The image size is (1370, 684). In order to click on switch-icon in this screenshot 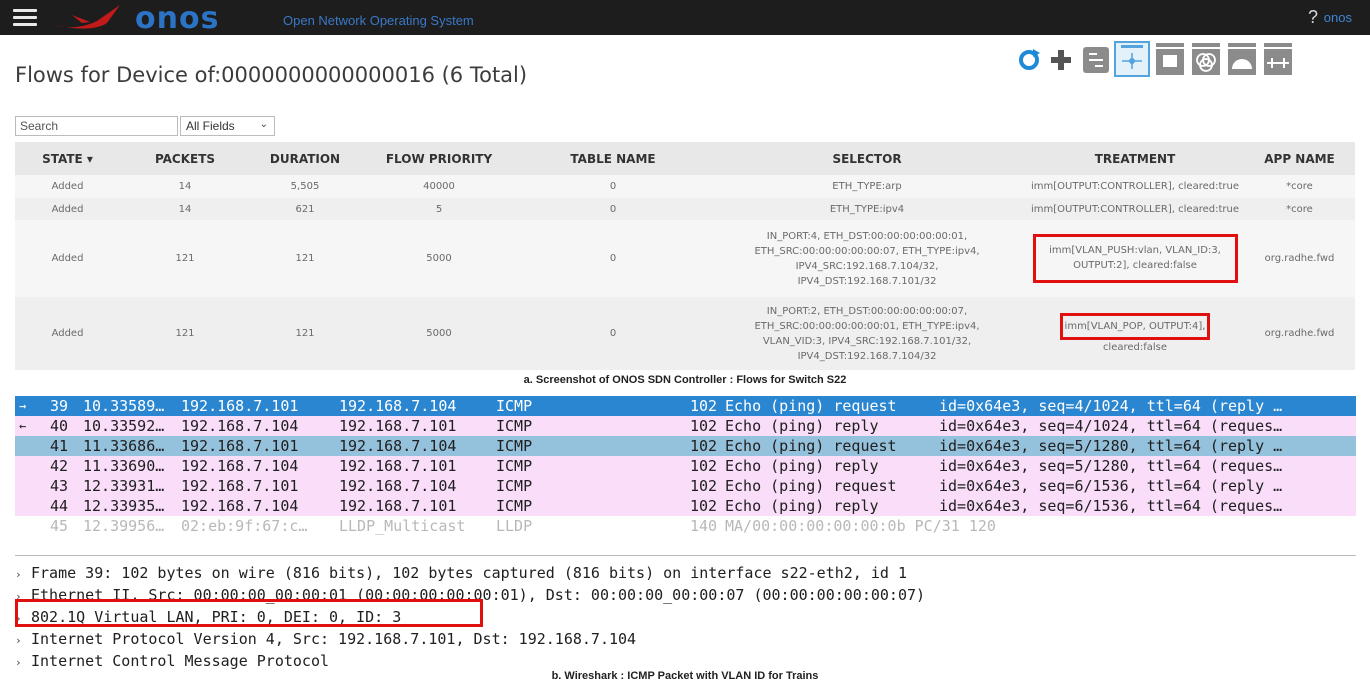, I will do `click(1096, 59)`.